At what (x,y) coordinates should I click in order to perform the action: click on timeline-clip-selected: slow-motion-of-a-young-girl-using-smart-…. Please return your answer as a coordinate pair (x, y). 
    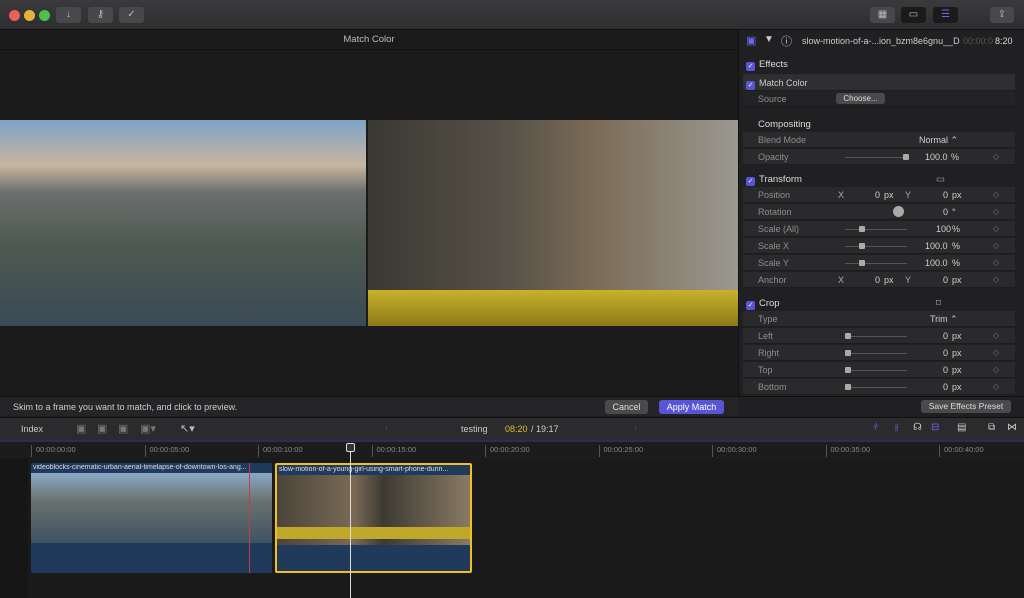
    Looking at the image, I should click on (373, 518).